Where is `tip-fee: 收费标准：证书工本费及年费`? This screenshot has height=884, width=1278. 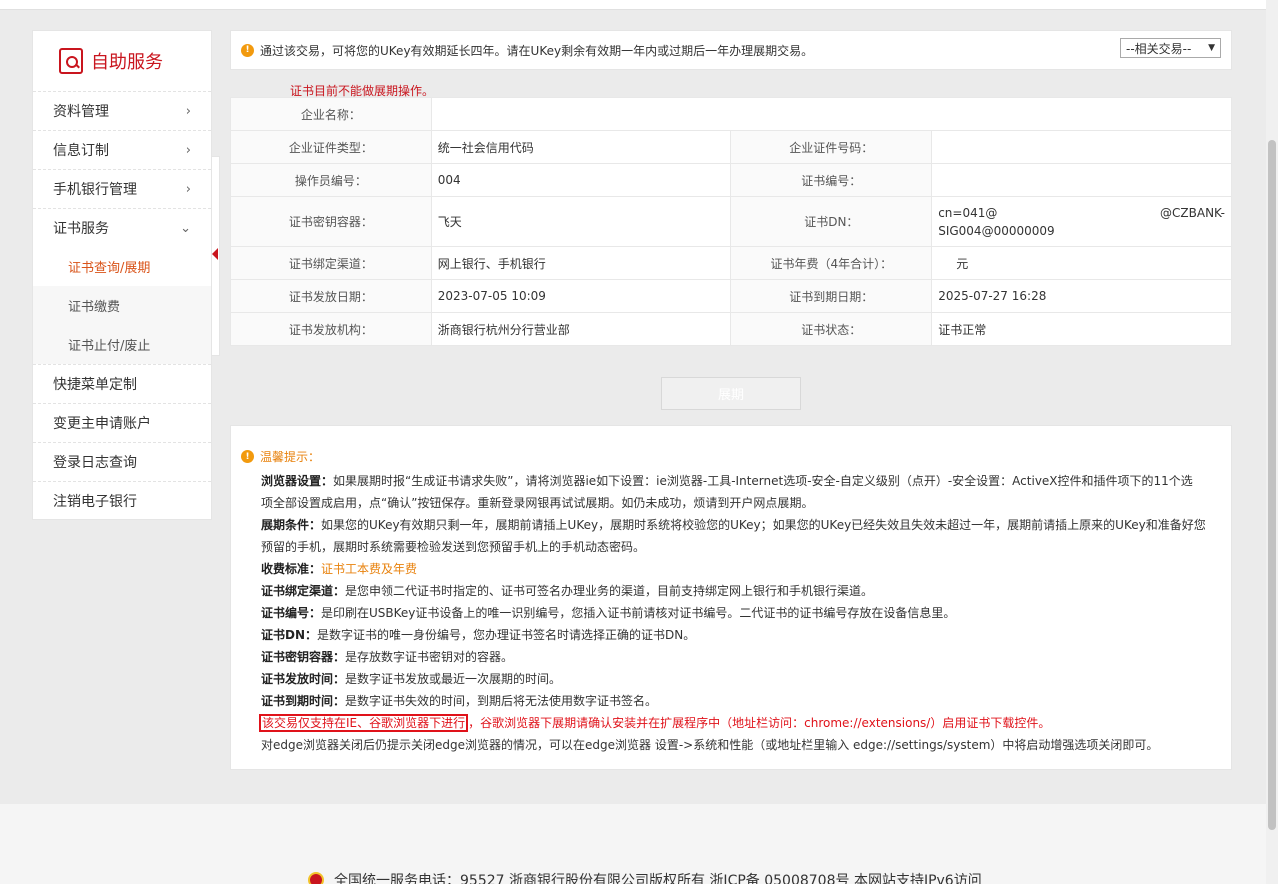
tip-fee: 收费标准：证书工本费及年费 is located at coordinates (736, 569).